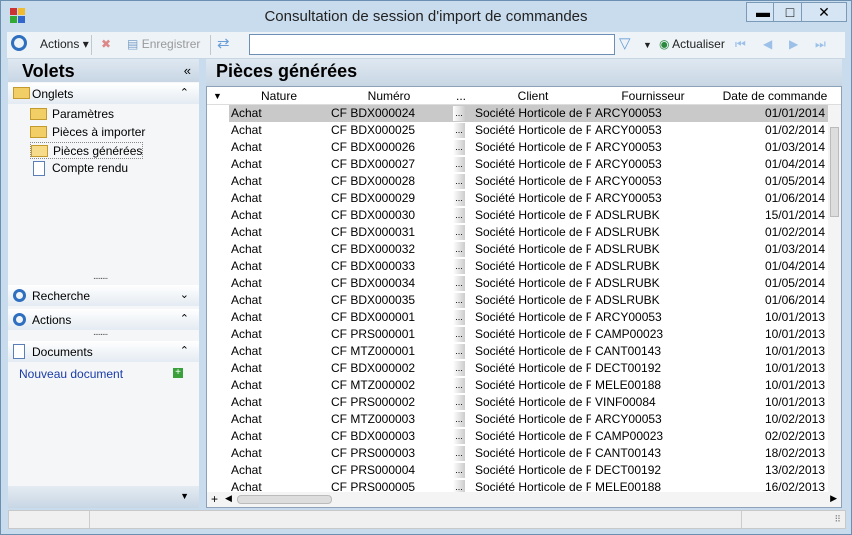  Describe the element at coordinates (775, 96) in the screenshot. I see `column-date-commande: Date de commande` at that location.